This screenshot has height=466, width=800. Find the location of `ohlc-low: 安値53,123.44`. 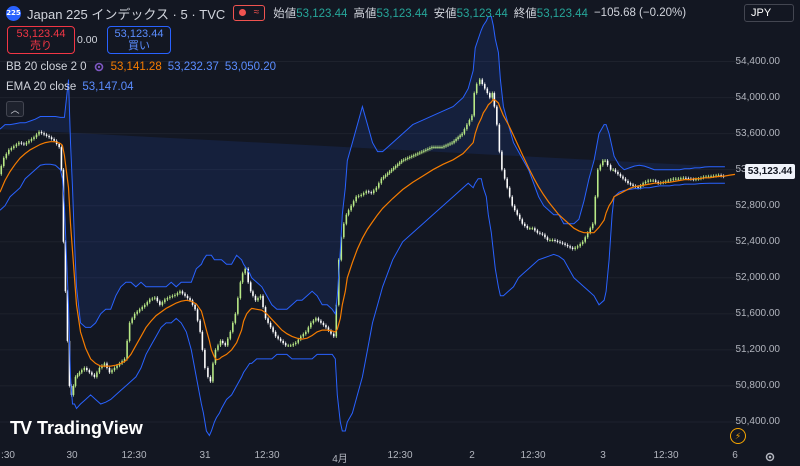

ohlc-low: 安値53,123.44 is located at coordinates (471, 13).